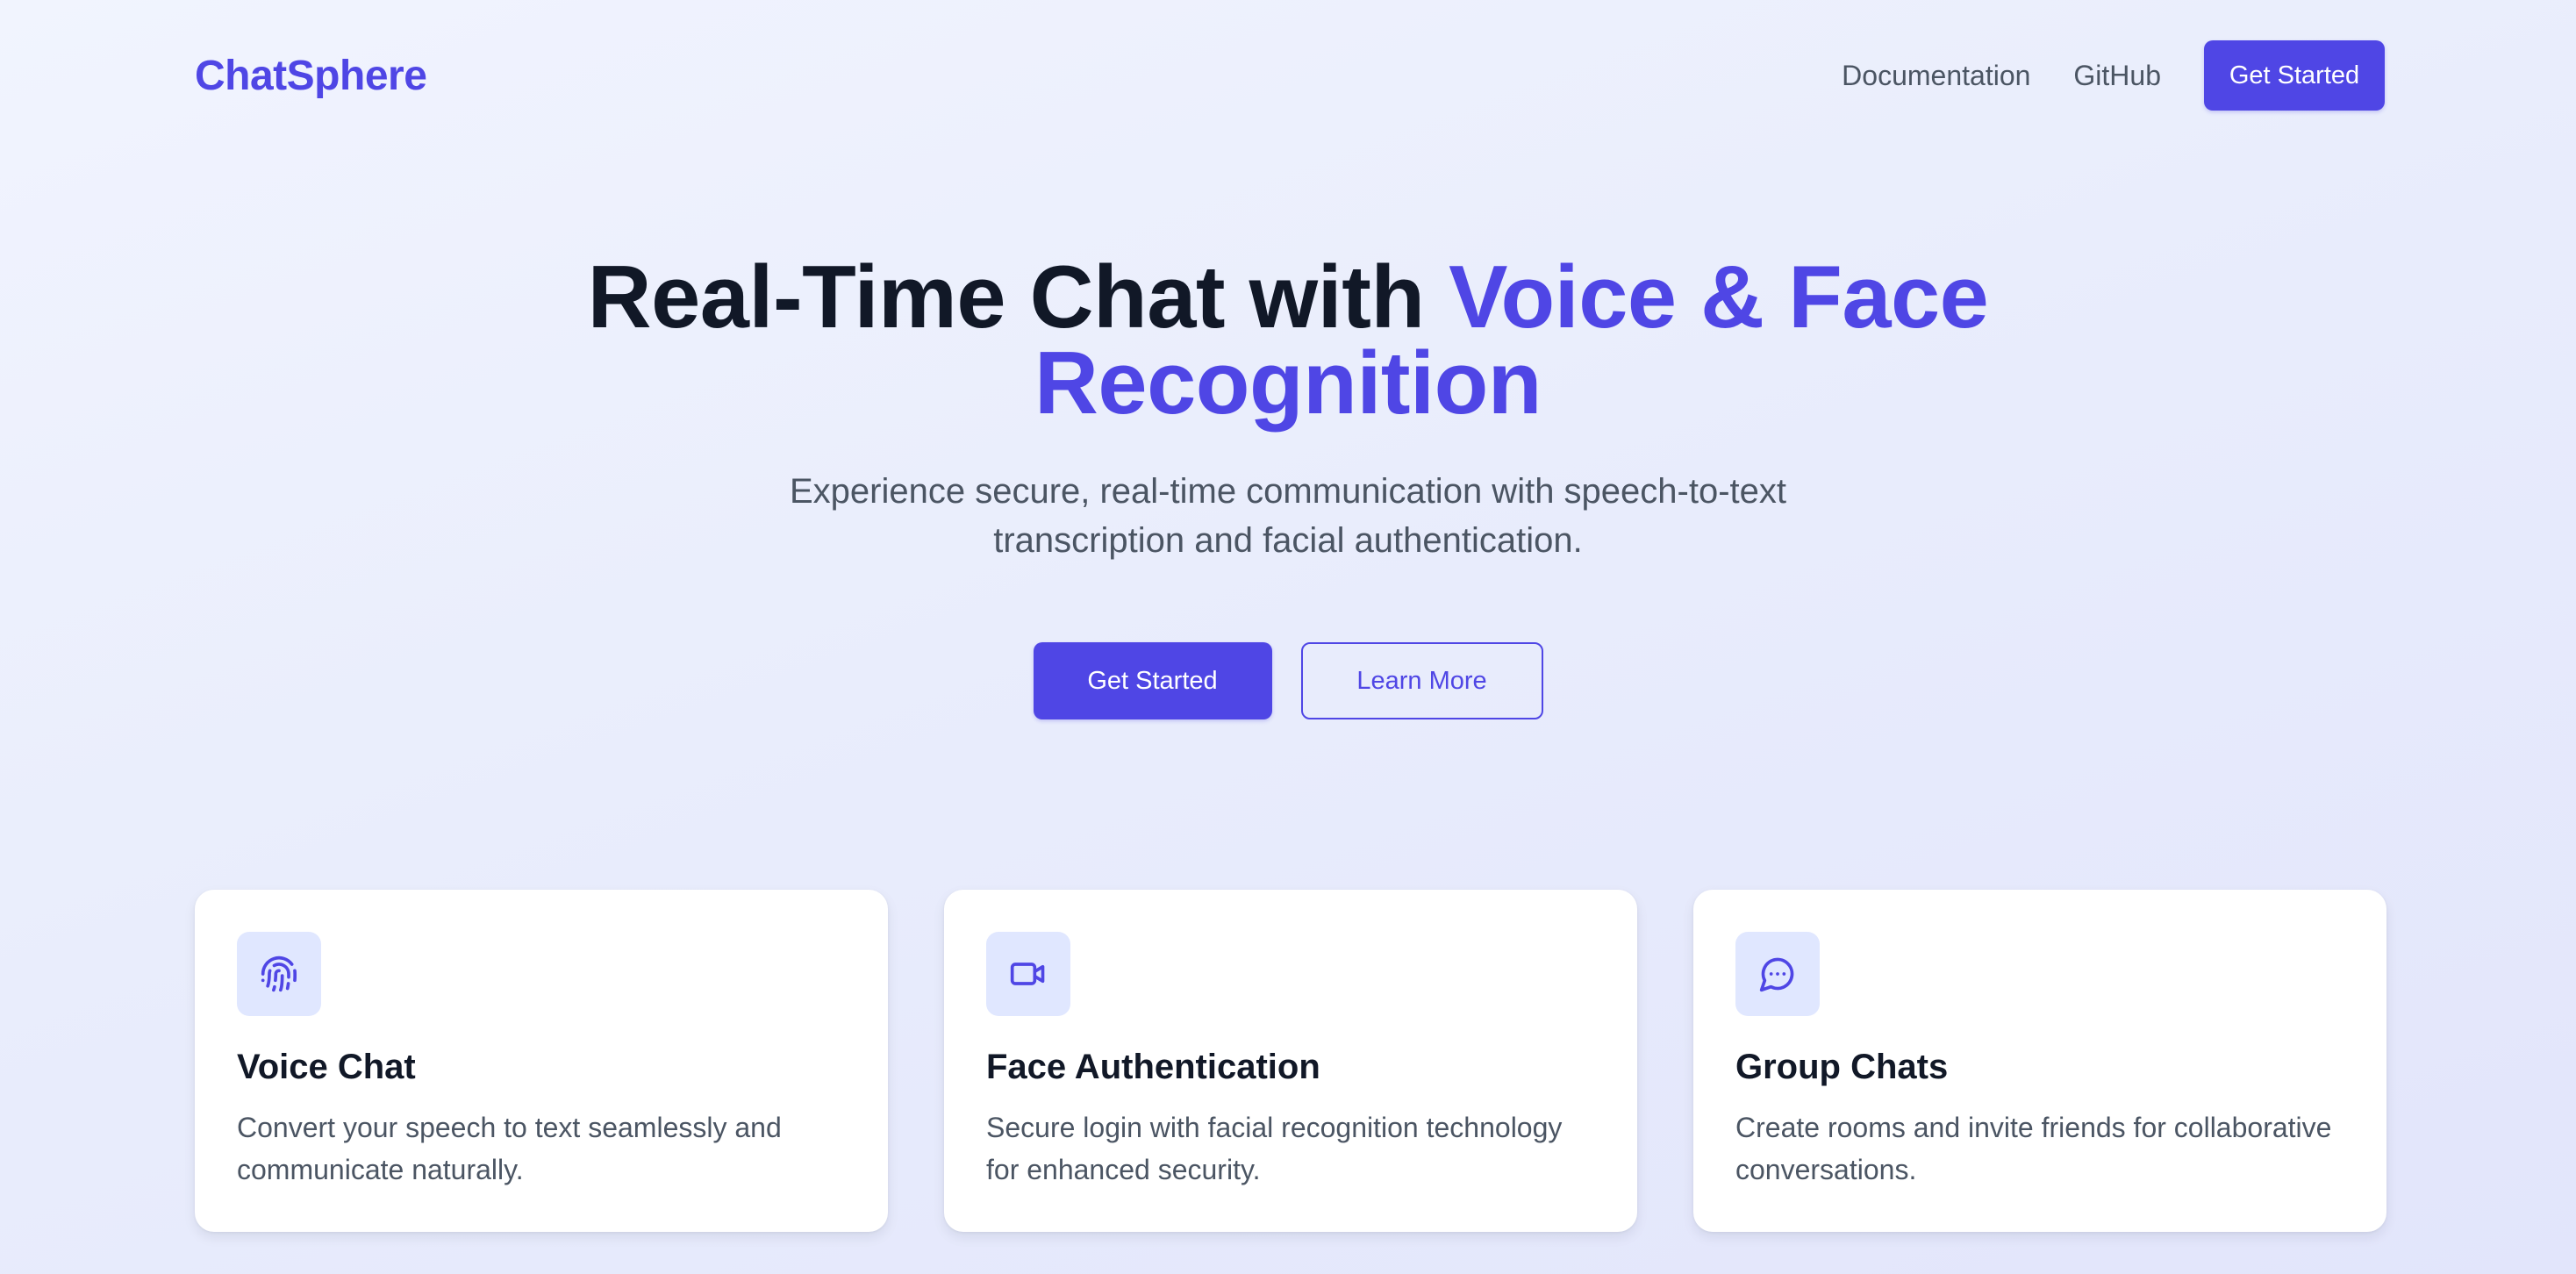  I want to click on learn-more-button: Learn More, so click(1421, 680).